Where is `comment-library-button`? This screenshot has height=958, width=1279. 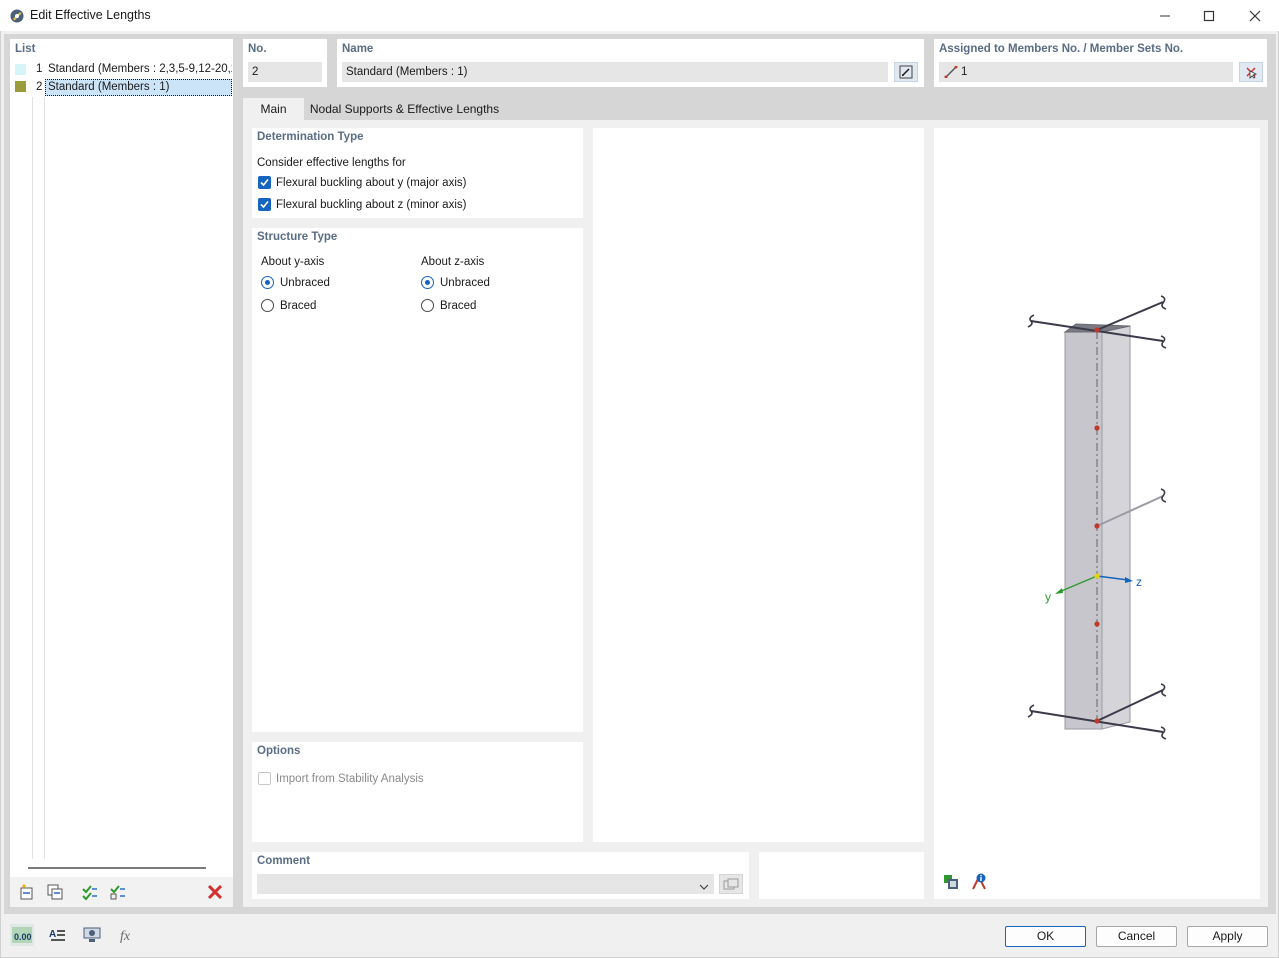
comment-library-button is located at coordinates (731, 884).